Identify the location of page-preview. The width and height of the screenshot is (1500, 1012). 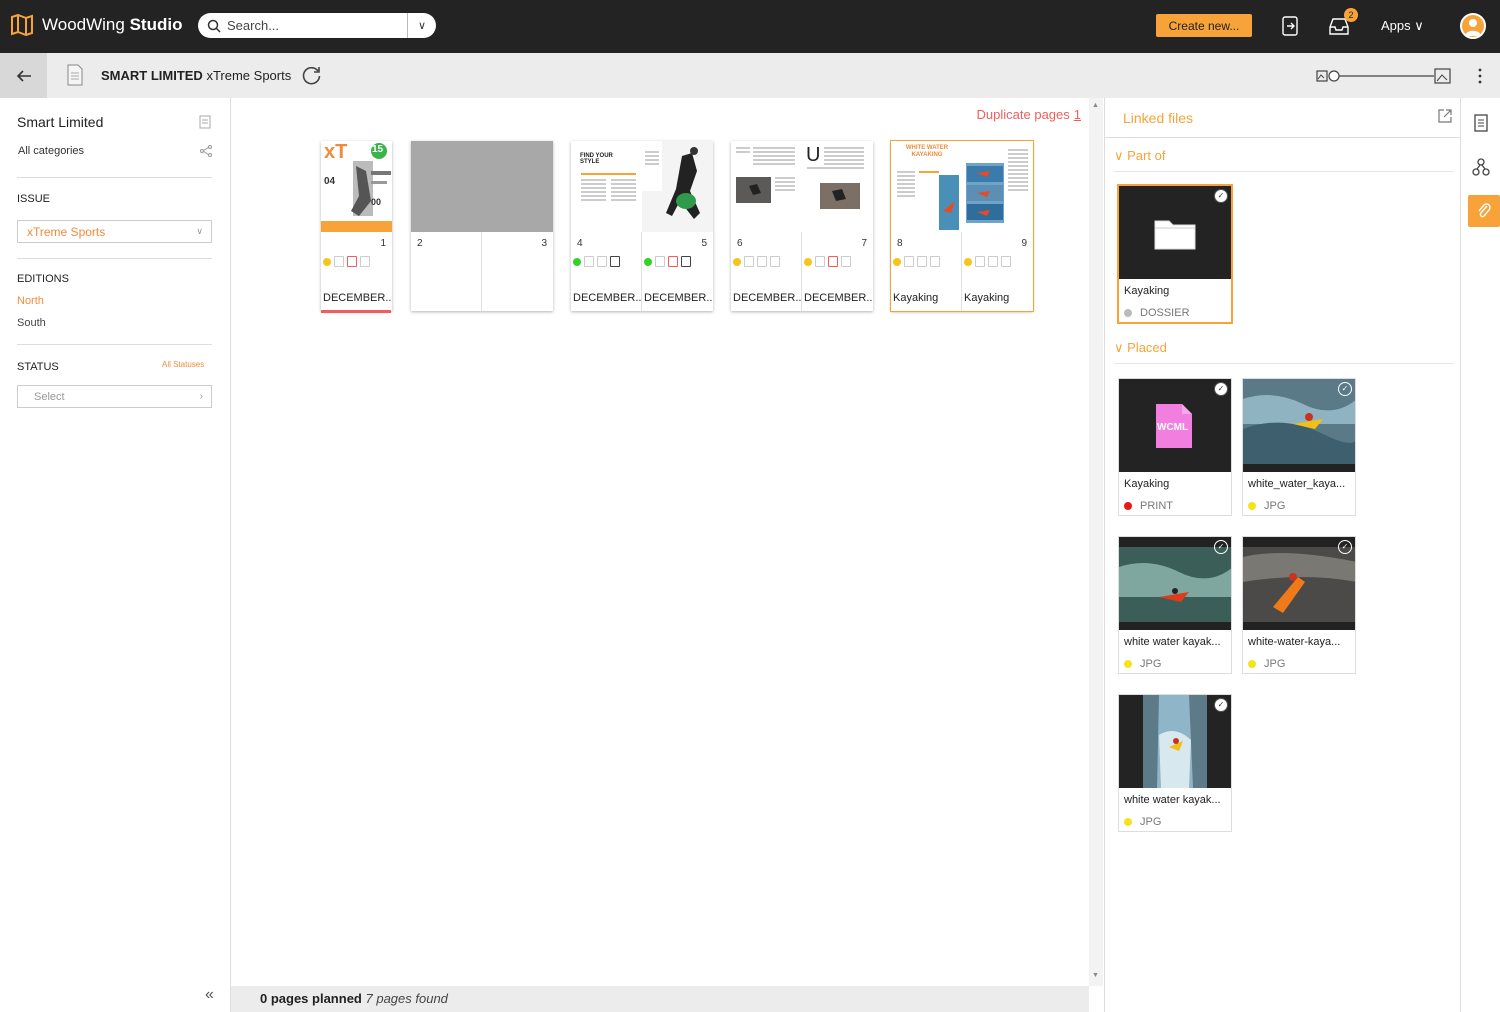
(677, 186).